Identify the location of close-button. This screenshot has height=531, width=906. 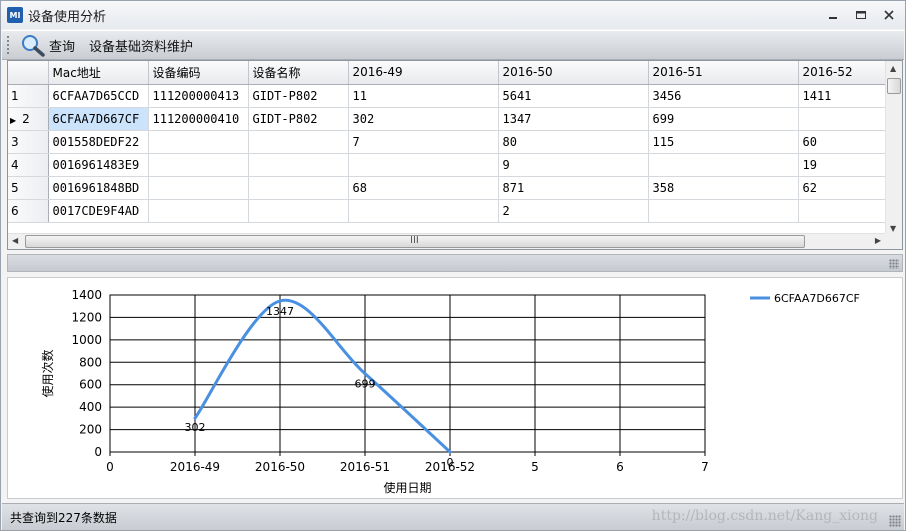
(889, 15).